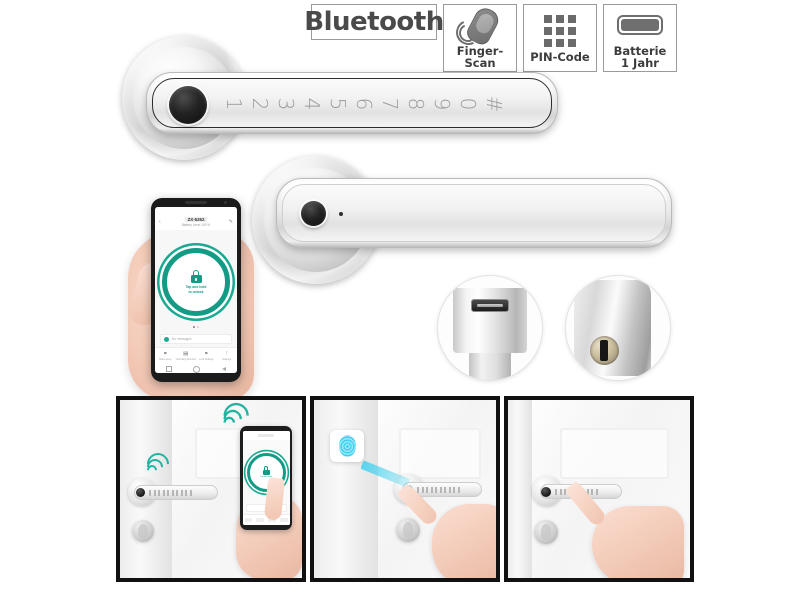 This screenshot has width=800, height=600. I want to click on app-subtitle: Battery Level 100 %, so click(196, 225).